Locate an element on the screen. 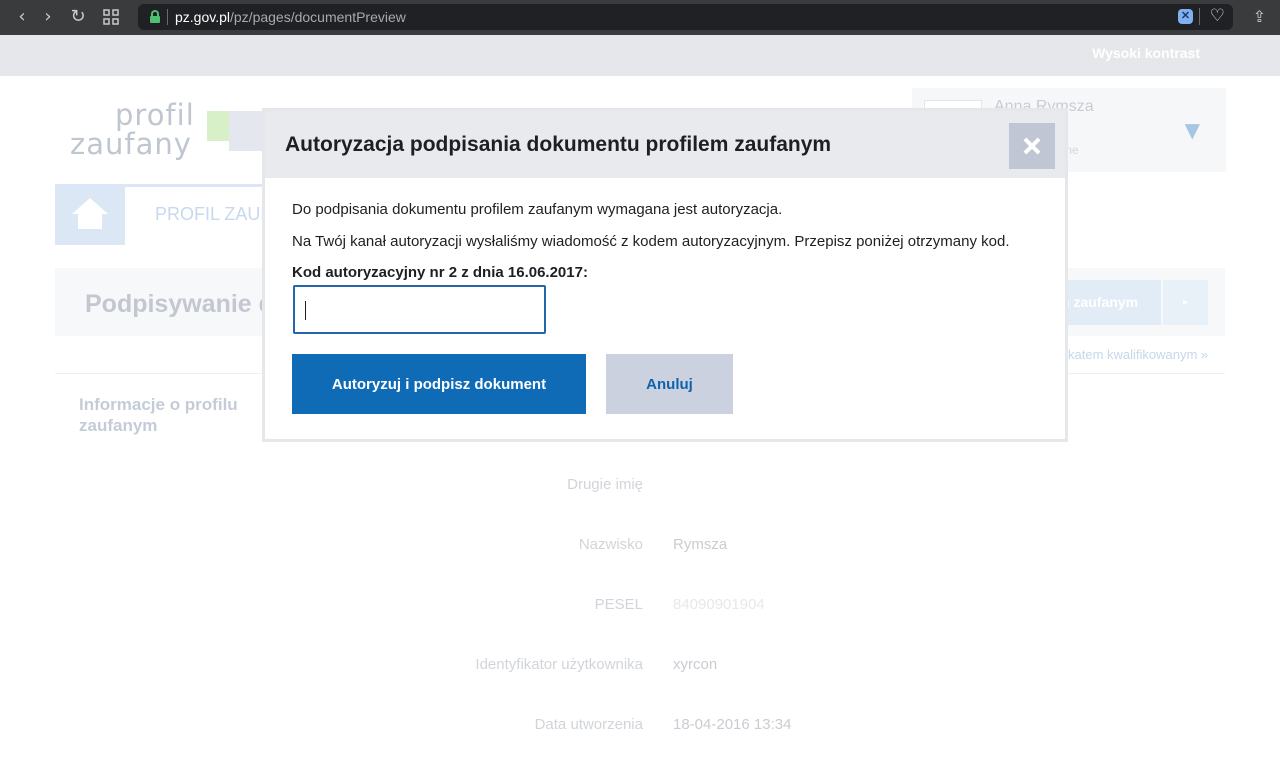  accessibility-bar: Wysoki kontrast is located at coordinates (640, 55).